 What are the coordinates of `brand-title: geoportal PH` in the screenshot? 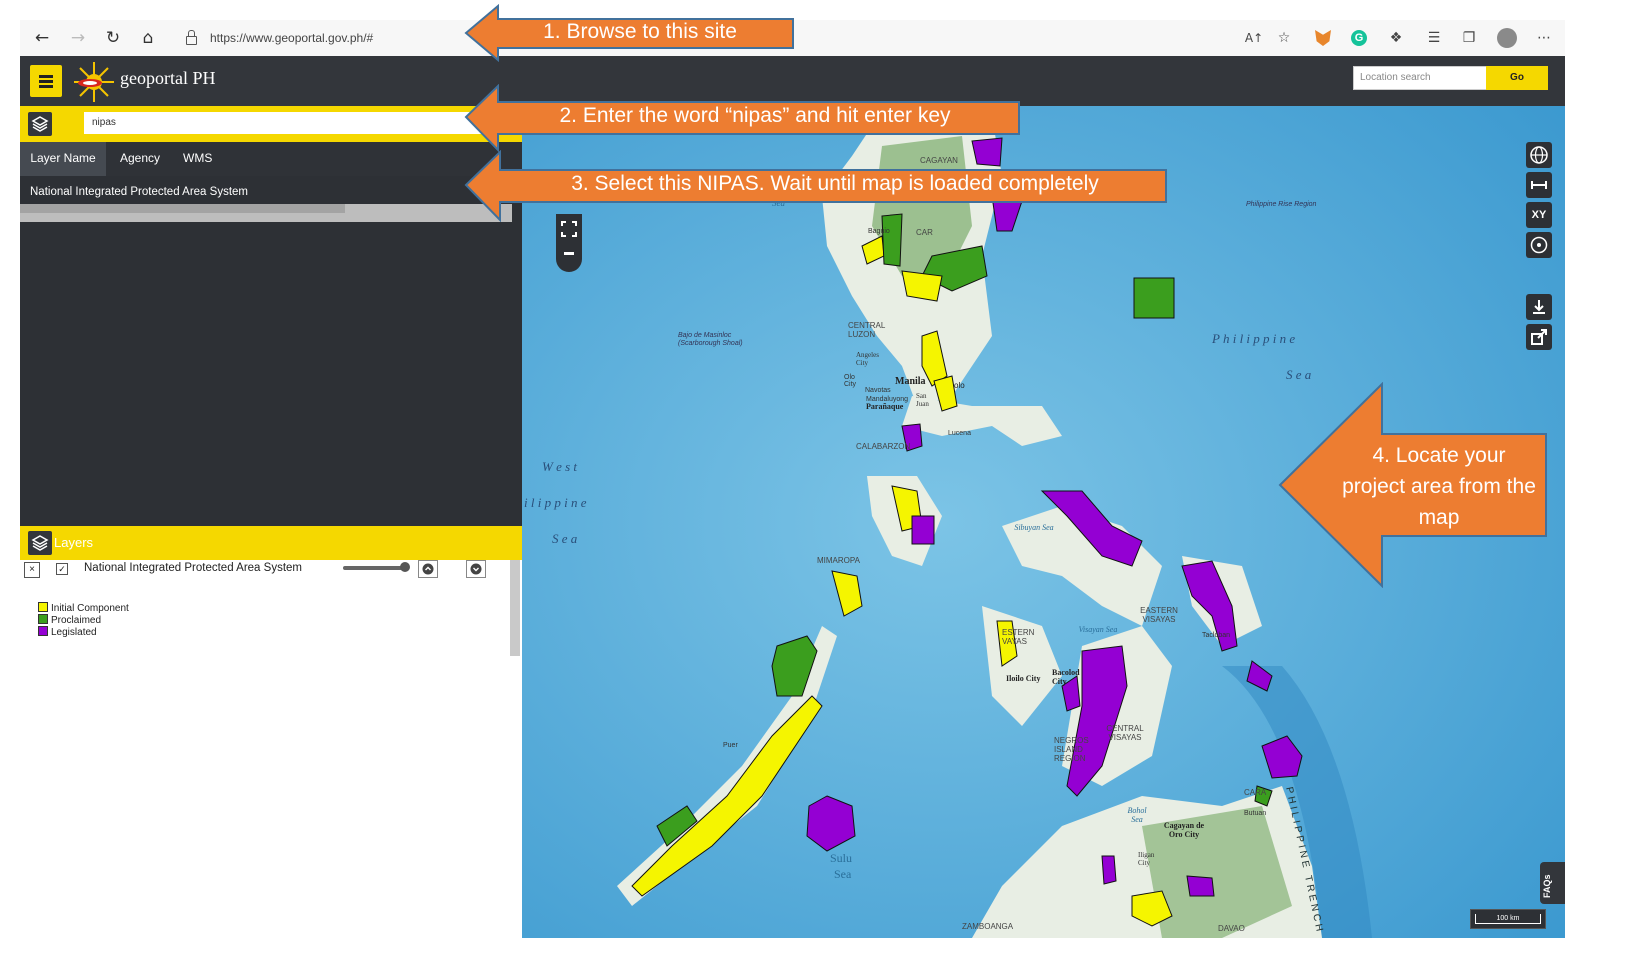 It's located at (167, 78).